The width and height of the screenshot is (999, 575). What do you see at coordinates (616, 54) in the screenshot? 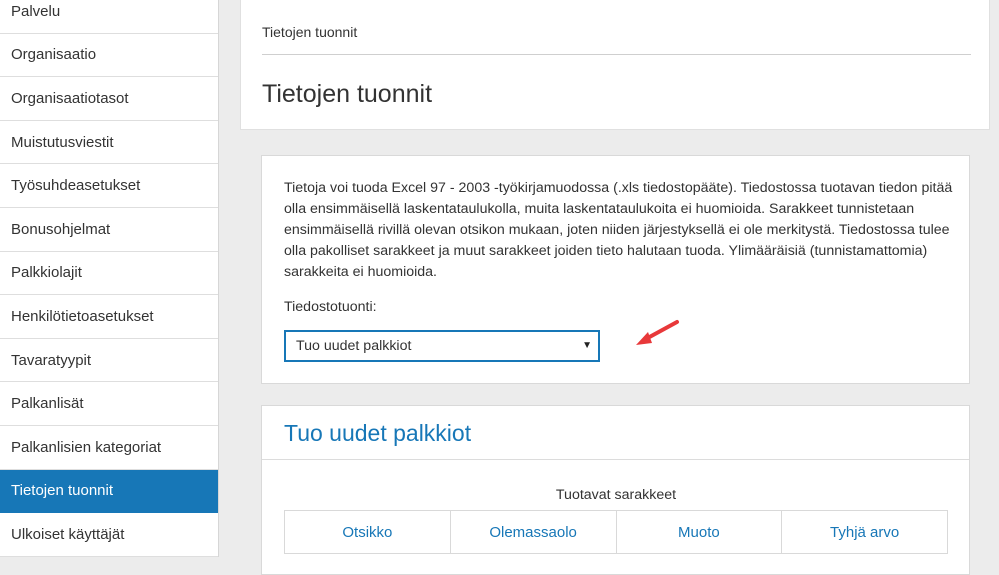
I see `breadcrumb-divider` at bounding box center [616, 54].